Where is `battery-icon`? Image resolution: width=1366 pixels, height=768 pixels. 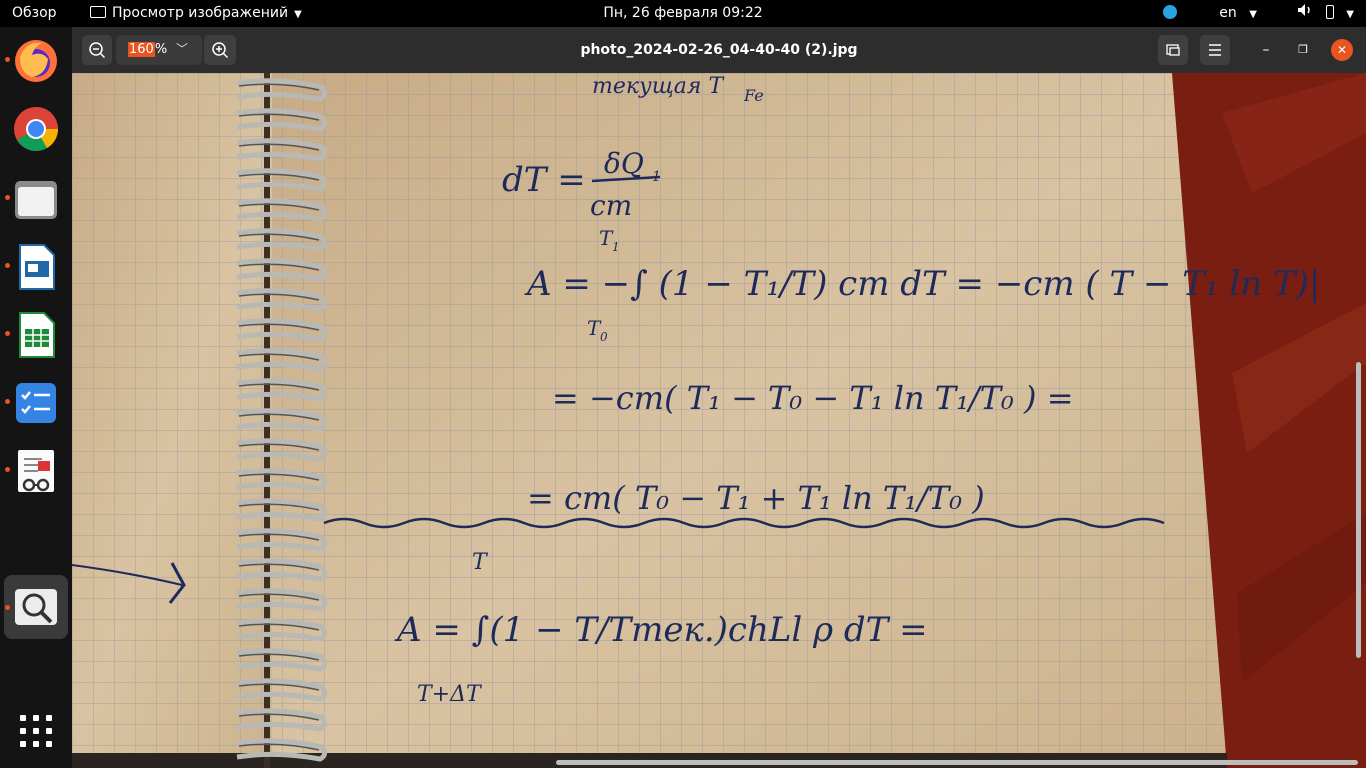 battery-icon is located at coordinates (1329, 12).